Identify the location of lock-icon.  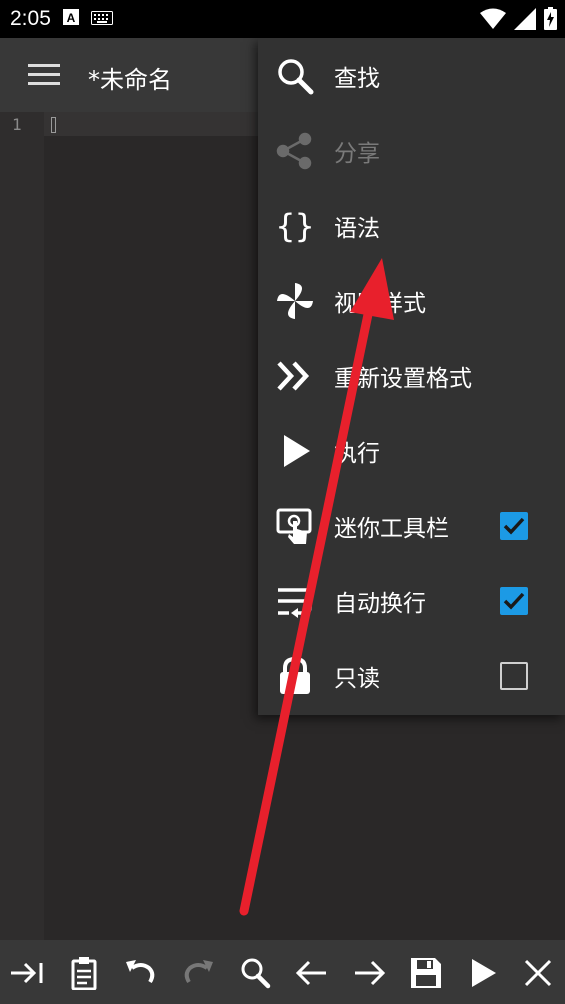
(295, 675).